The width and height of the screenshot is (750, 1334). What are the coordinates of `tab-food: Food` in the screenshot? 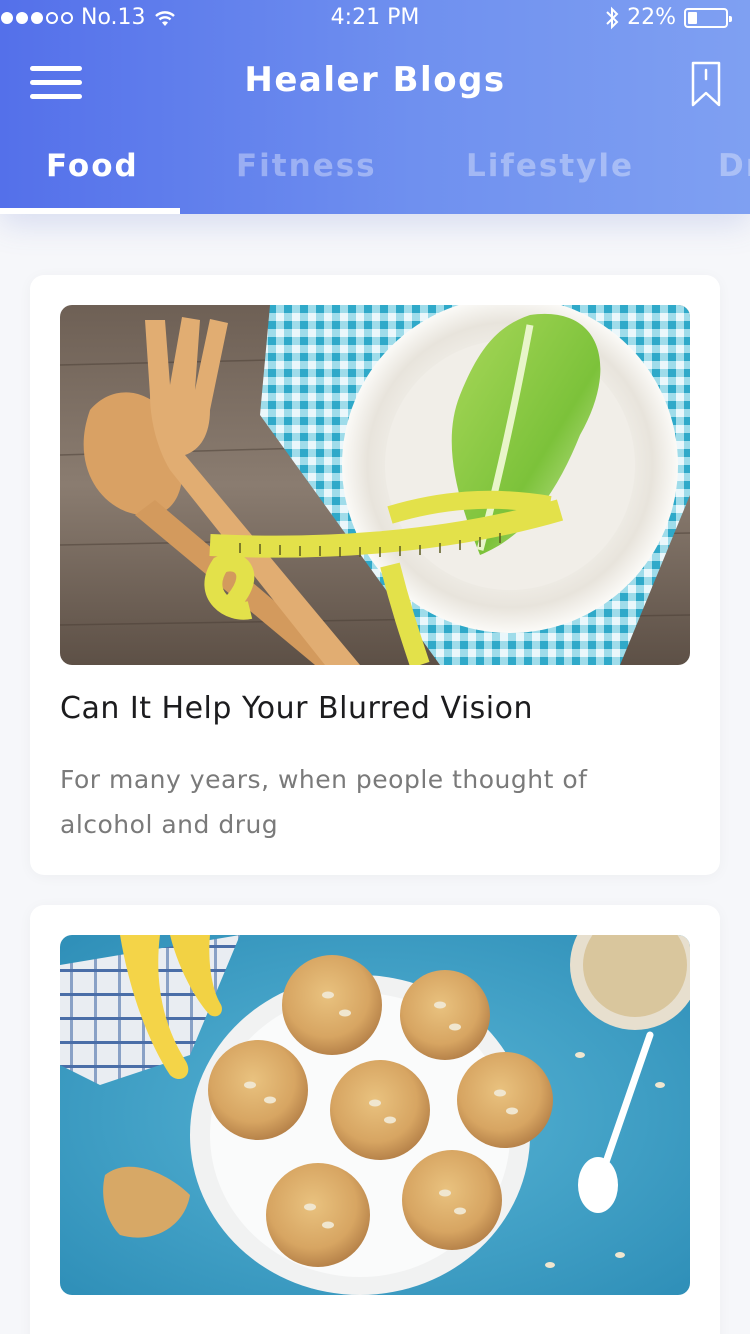 It's located at (92, 166).